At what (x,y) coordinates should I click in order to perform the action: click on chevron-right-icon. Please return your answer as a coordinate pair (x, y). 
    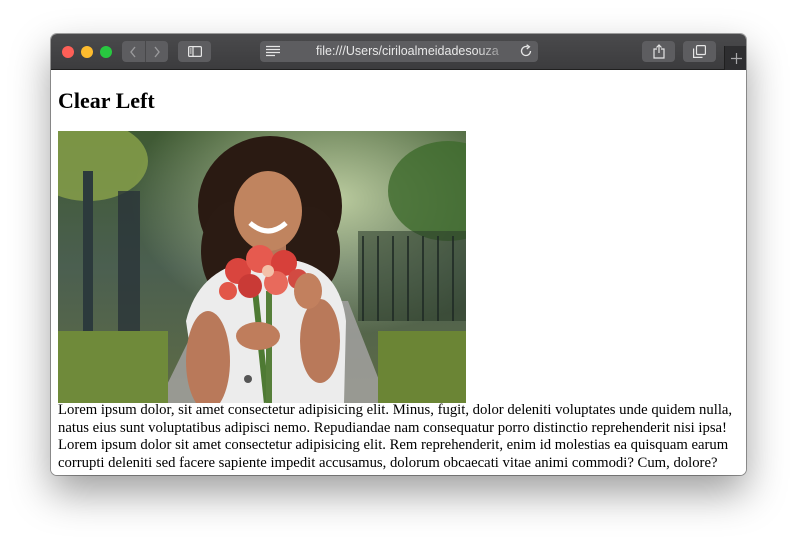
    Looking at the image, I should click on (157, 51).